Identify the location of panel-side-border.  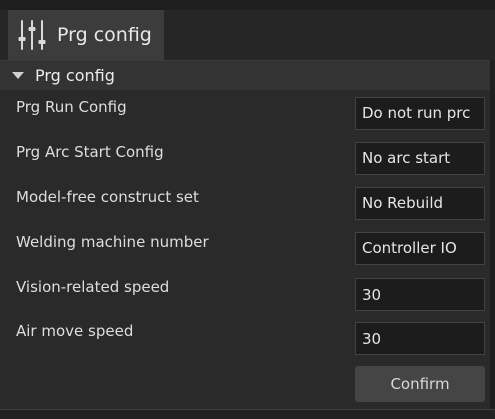
(492, 239).